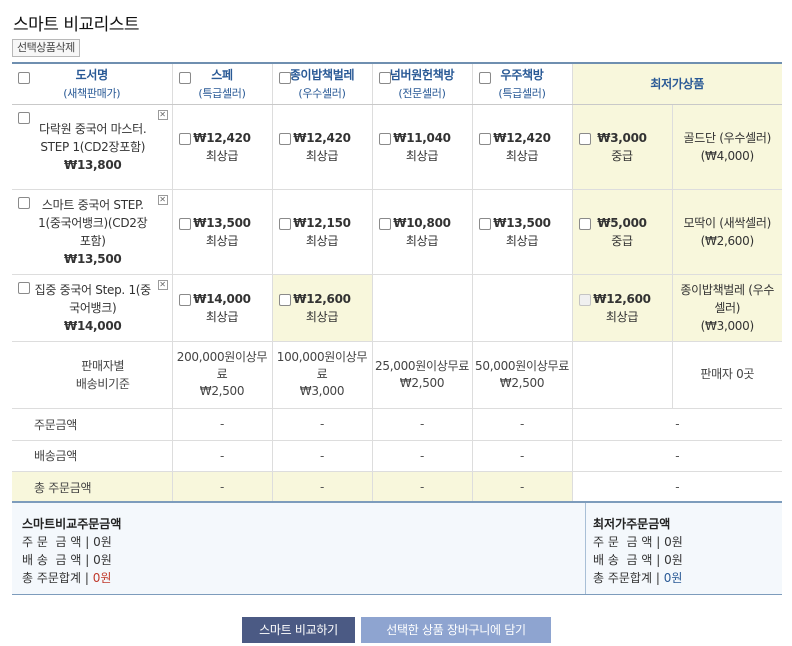 The image size is (792, 646). I want to click on seller-2-grade: (우수셀러), so click(322, 94).